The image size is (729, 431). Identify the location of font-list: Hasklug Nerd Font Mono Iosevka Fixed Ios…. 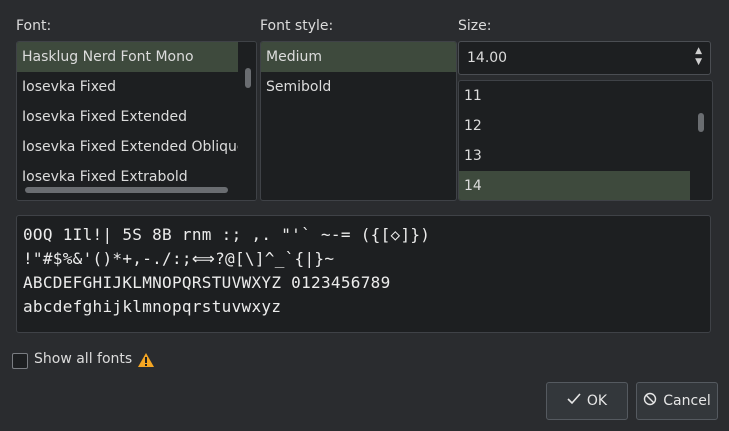
(136, 121).